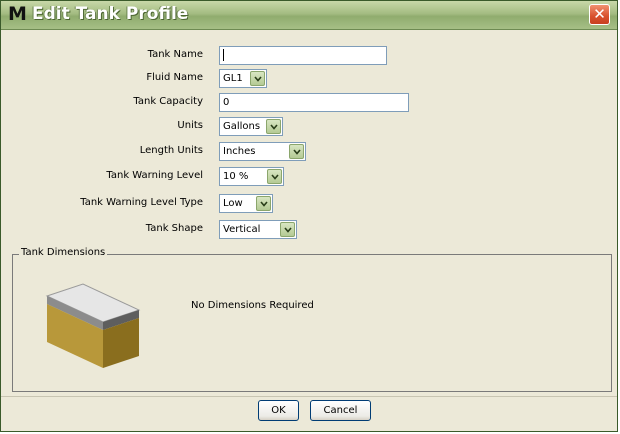 Image resolution: width=620 pixels, height=434 pixels. I want to click on app-logo-icon: M, so click(17, 14).